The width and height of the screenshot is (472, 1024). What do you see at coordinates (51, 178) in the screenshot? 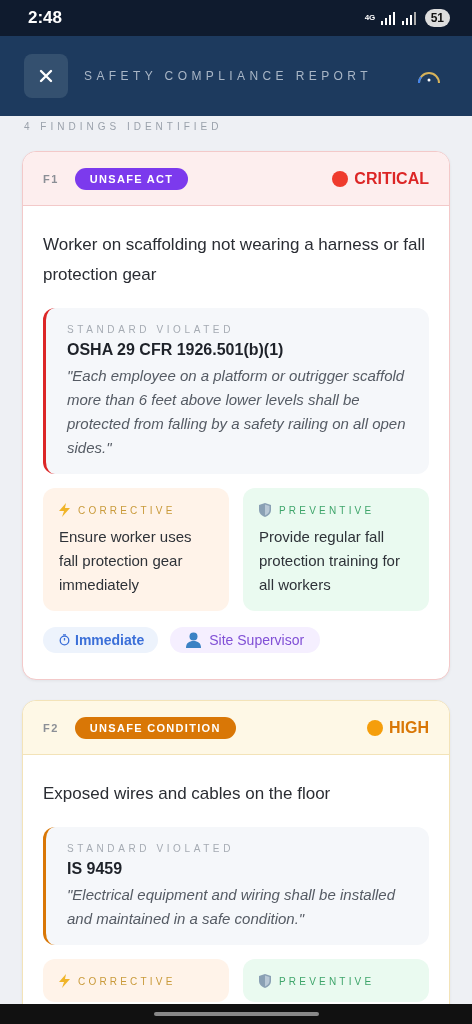
I see `finding-id: F1` at bounding box center [51, 178].